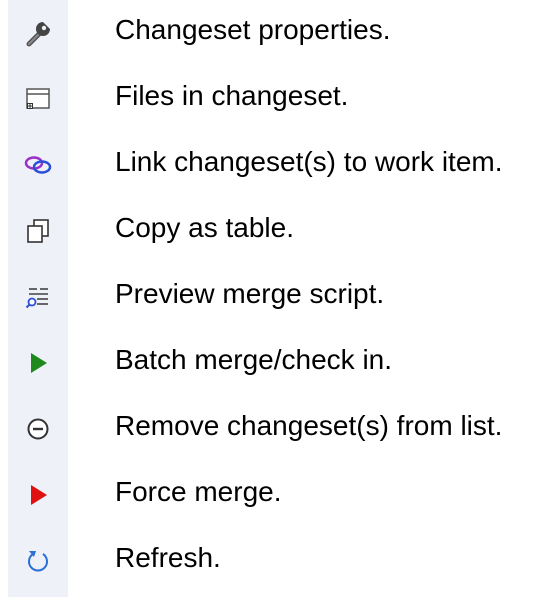  I want to click on play-red-icon, so click(38, 495).